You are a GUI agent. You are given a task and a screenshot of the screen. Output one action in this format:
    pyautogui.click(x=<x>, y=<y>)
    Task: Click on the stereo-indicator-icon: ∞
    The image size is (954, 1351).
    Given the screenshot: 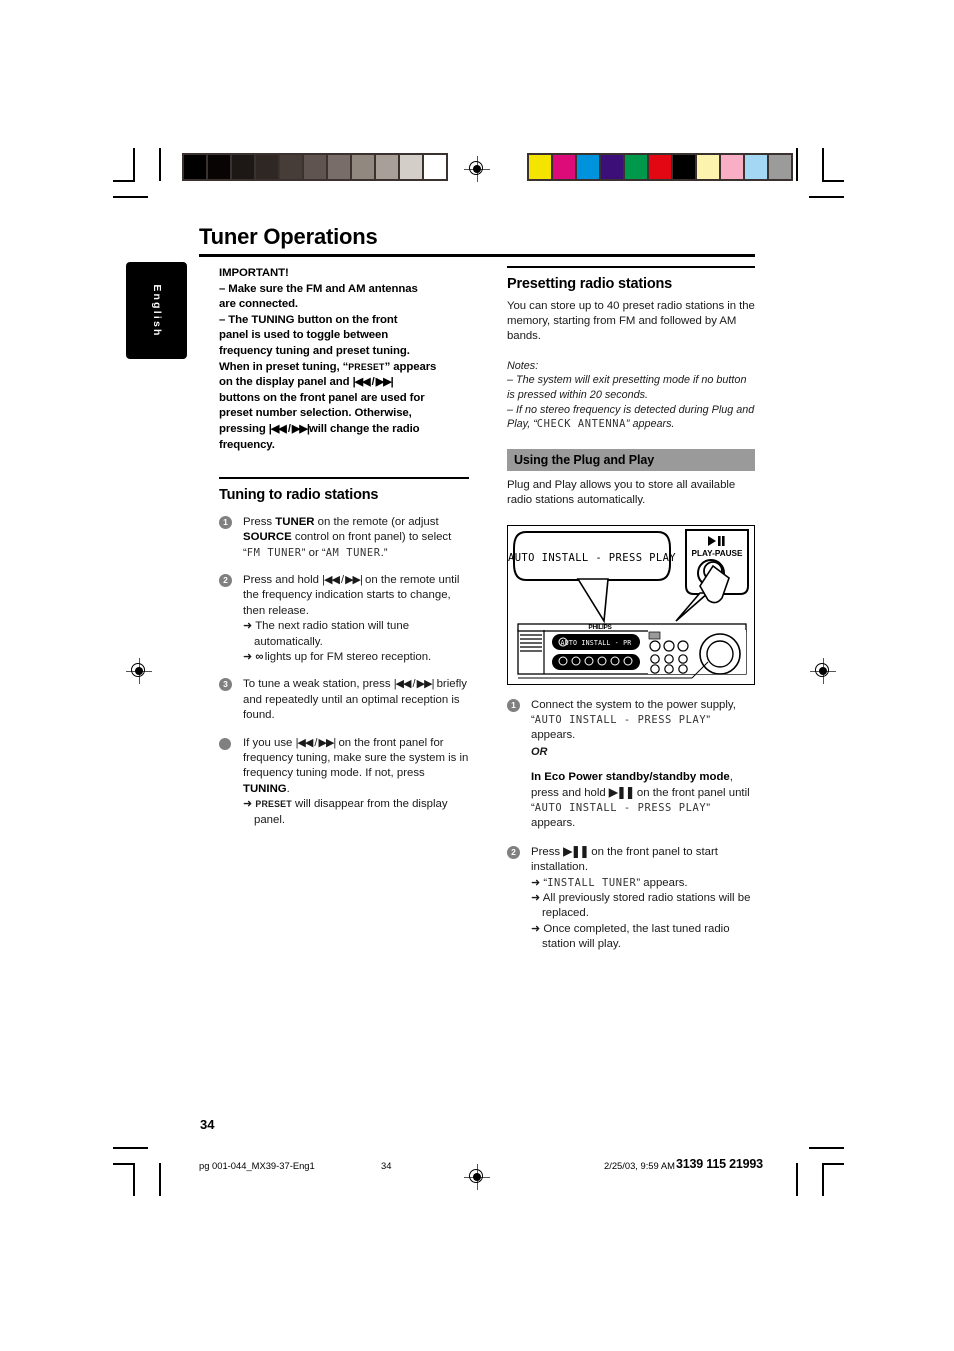 What is the action you would take?
    pyautogui.click(x=259, y=656)
    